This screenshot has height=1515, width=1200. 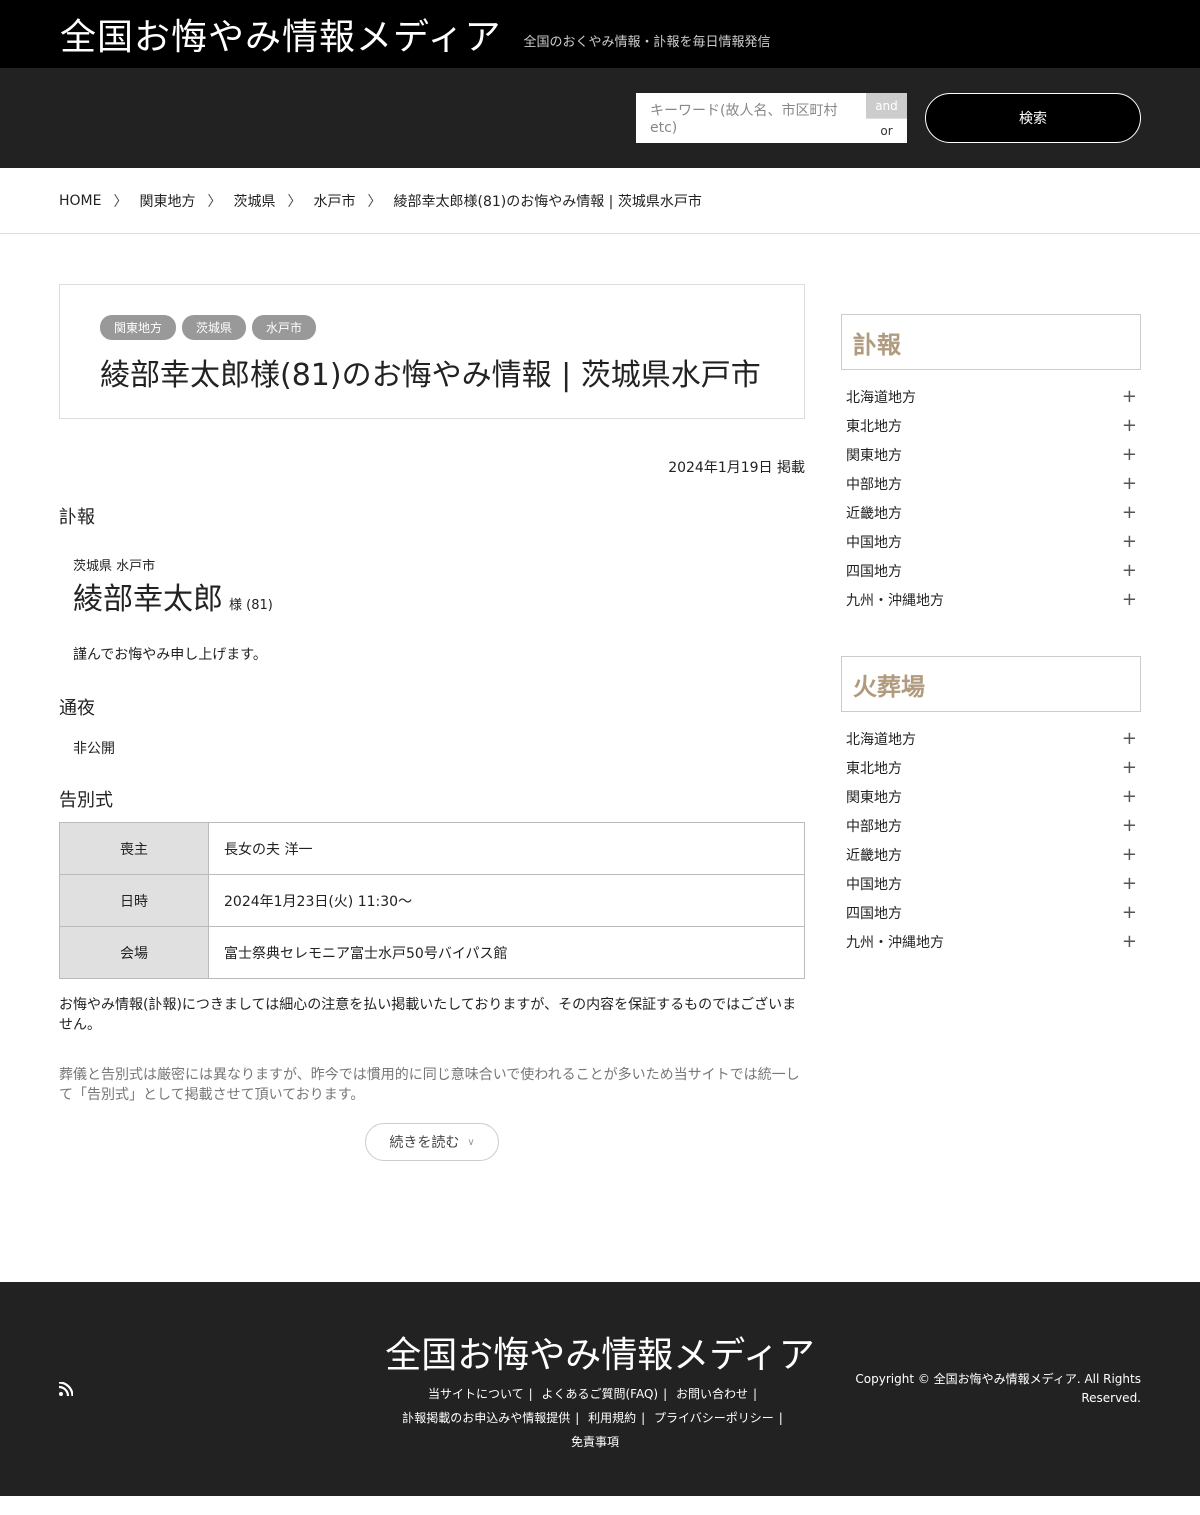 What do you see at coordinates (612, 1418) in the screenshot?
I see `footer-link-terms: 利用規約` at bounding box center [612, 1418].